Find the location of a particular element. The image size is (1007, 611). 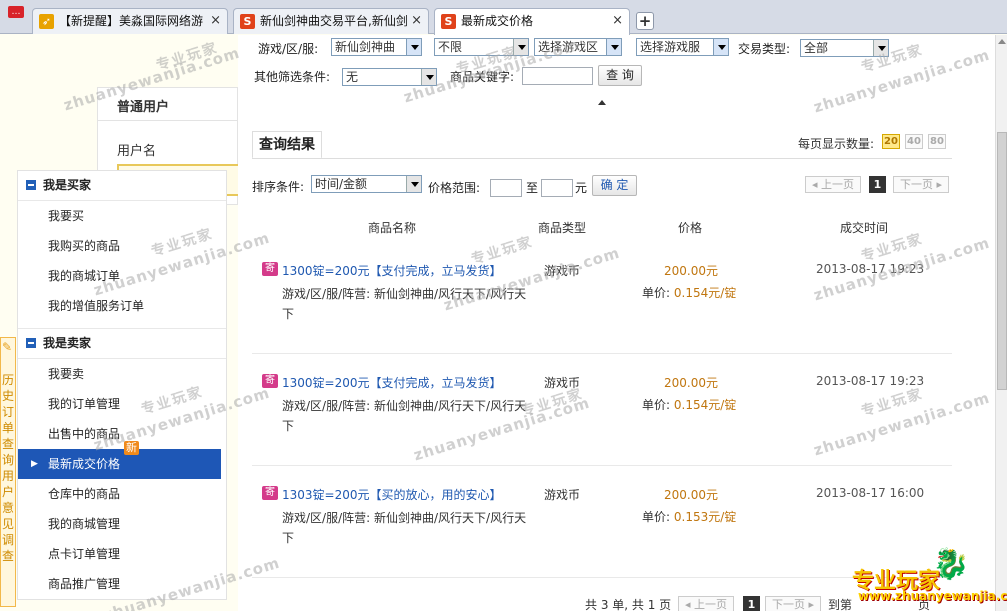

collapse-filters-icon is located at coordinates (602, 102).